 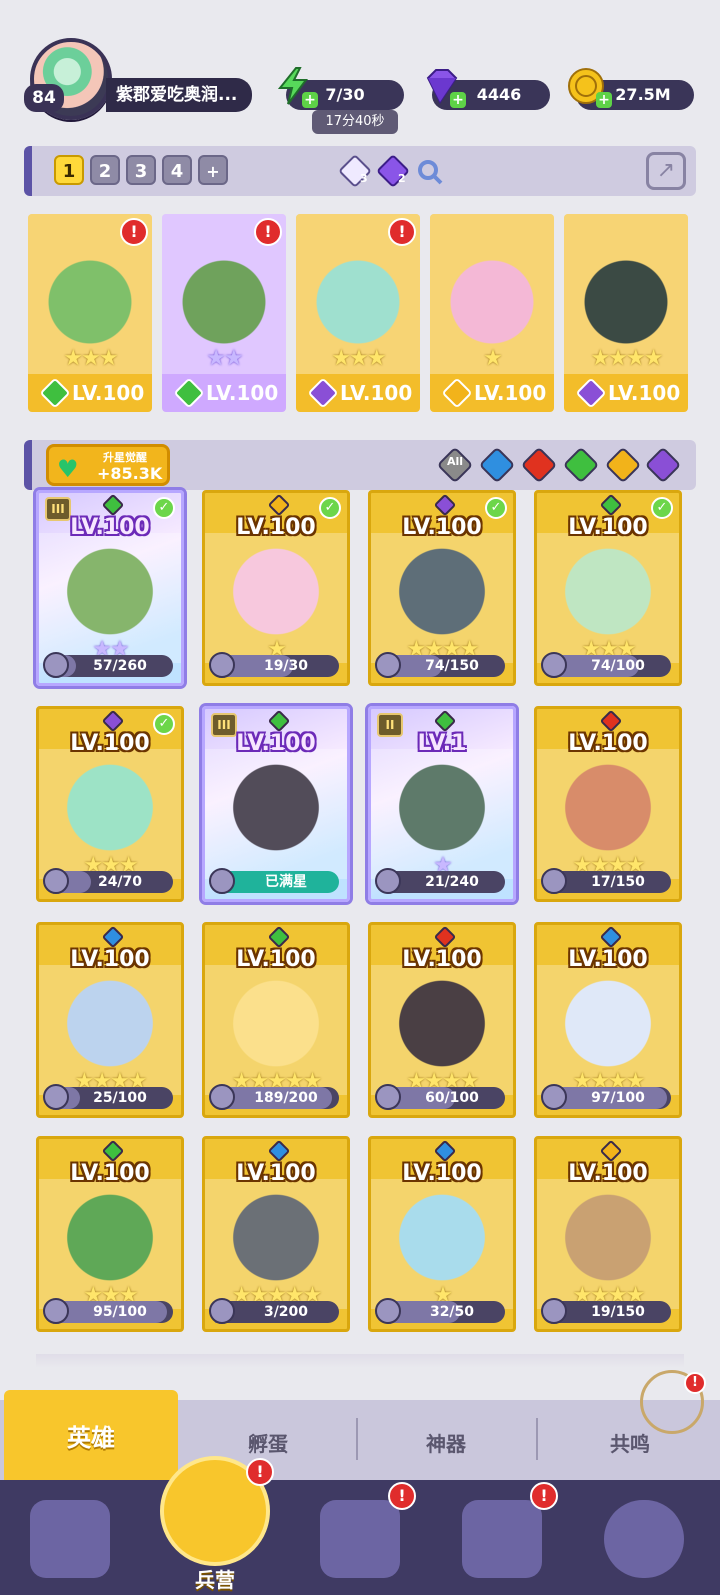 I want to click on team-hero-card: ★★★★ LV.100, so click(x=626, y=313).